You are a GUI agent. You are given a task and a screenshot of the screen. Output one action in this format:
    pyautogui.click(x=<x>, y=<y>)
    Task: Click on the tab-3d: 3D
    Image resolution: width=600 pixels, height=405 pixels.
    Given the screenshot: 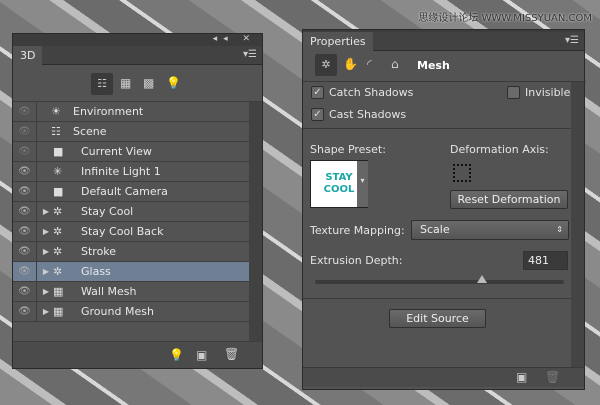 What is the action you would take?
    pyautogui.click(x=28, y=56)
    